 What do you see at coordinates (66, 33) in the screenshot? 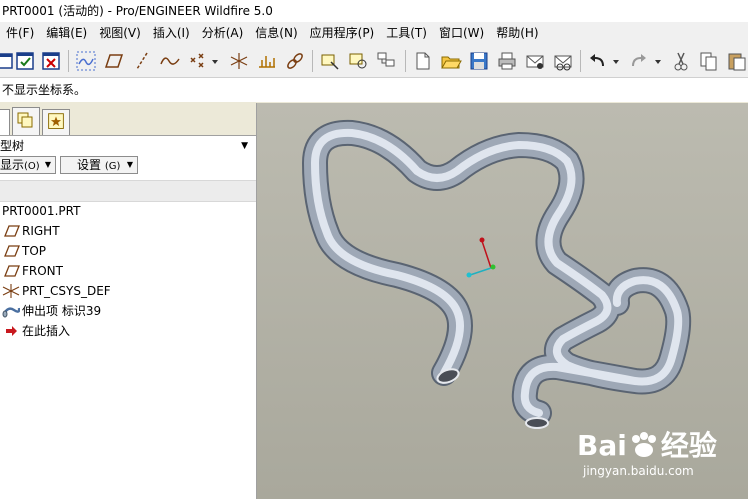
I see `menu-edit: 编辑(E)` at bounding box center [66, 33].